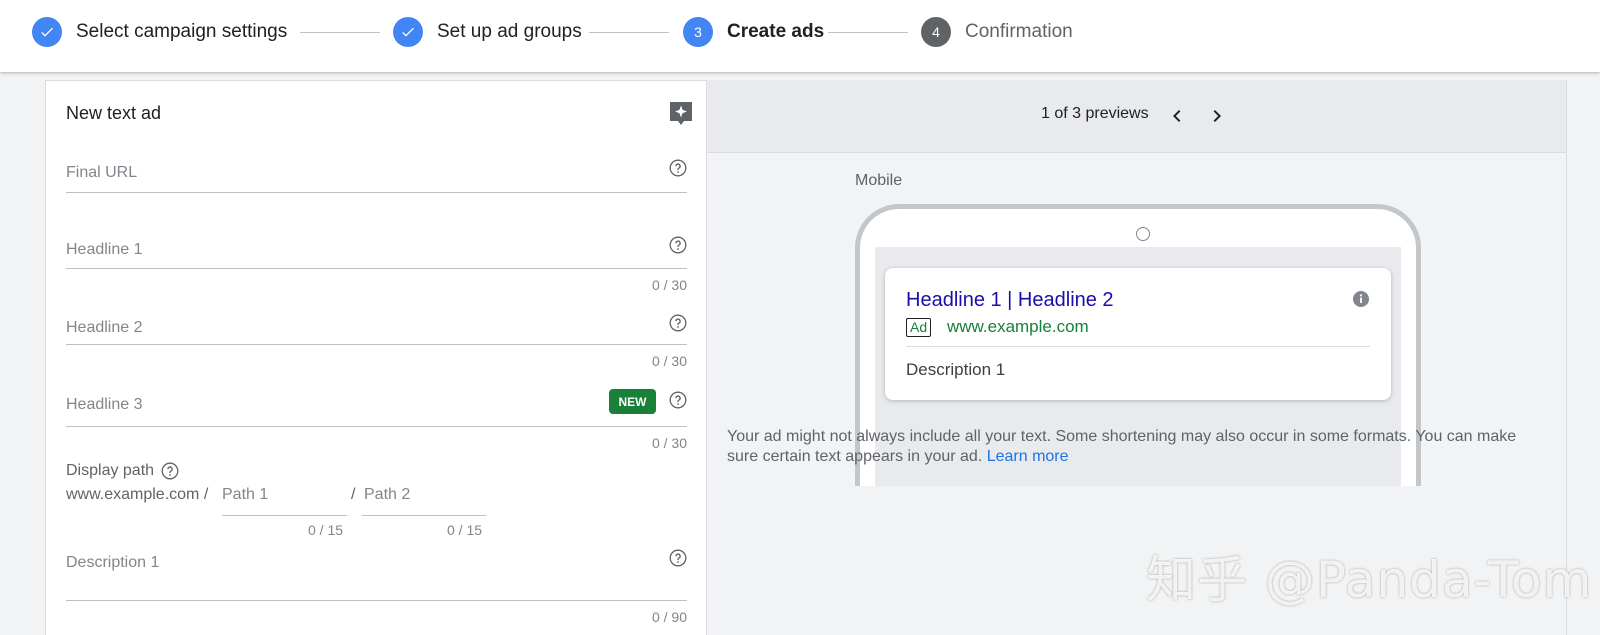 The width and height of the screenshot is (1600, 635). What do you see at coordinates (376, 264) in the screenshot?
I see `headline-1-field: Headline 1 0 / 30` at bounding box center [376, 264].